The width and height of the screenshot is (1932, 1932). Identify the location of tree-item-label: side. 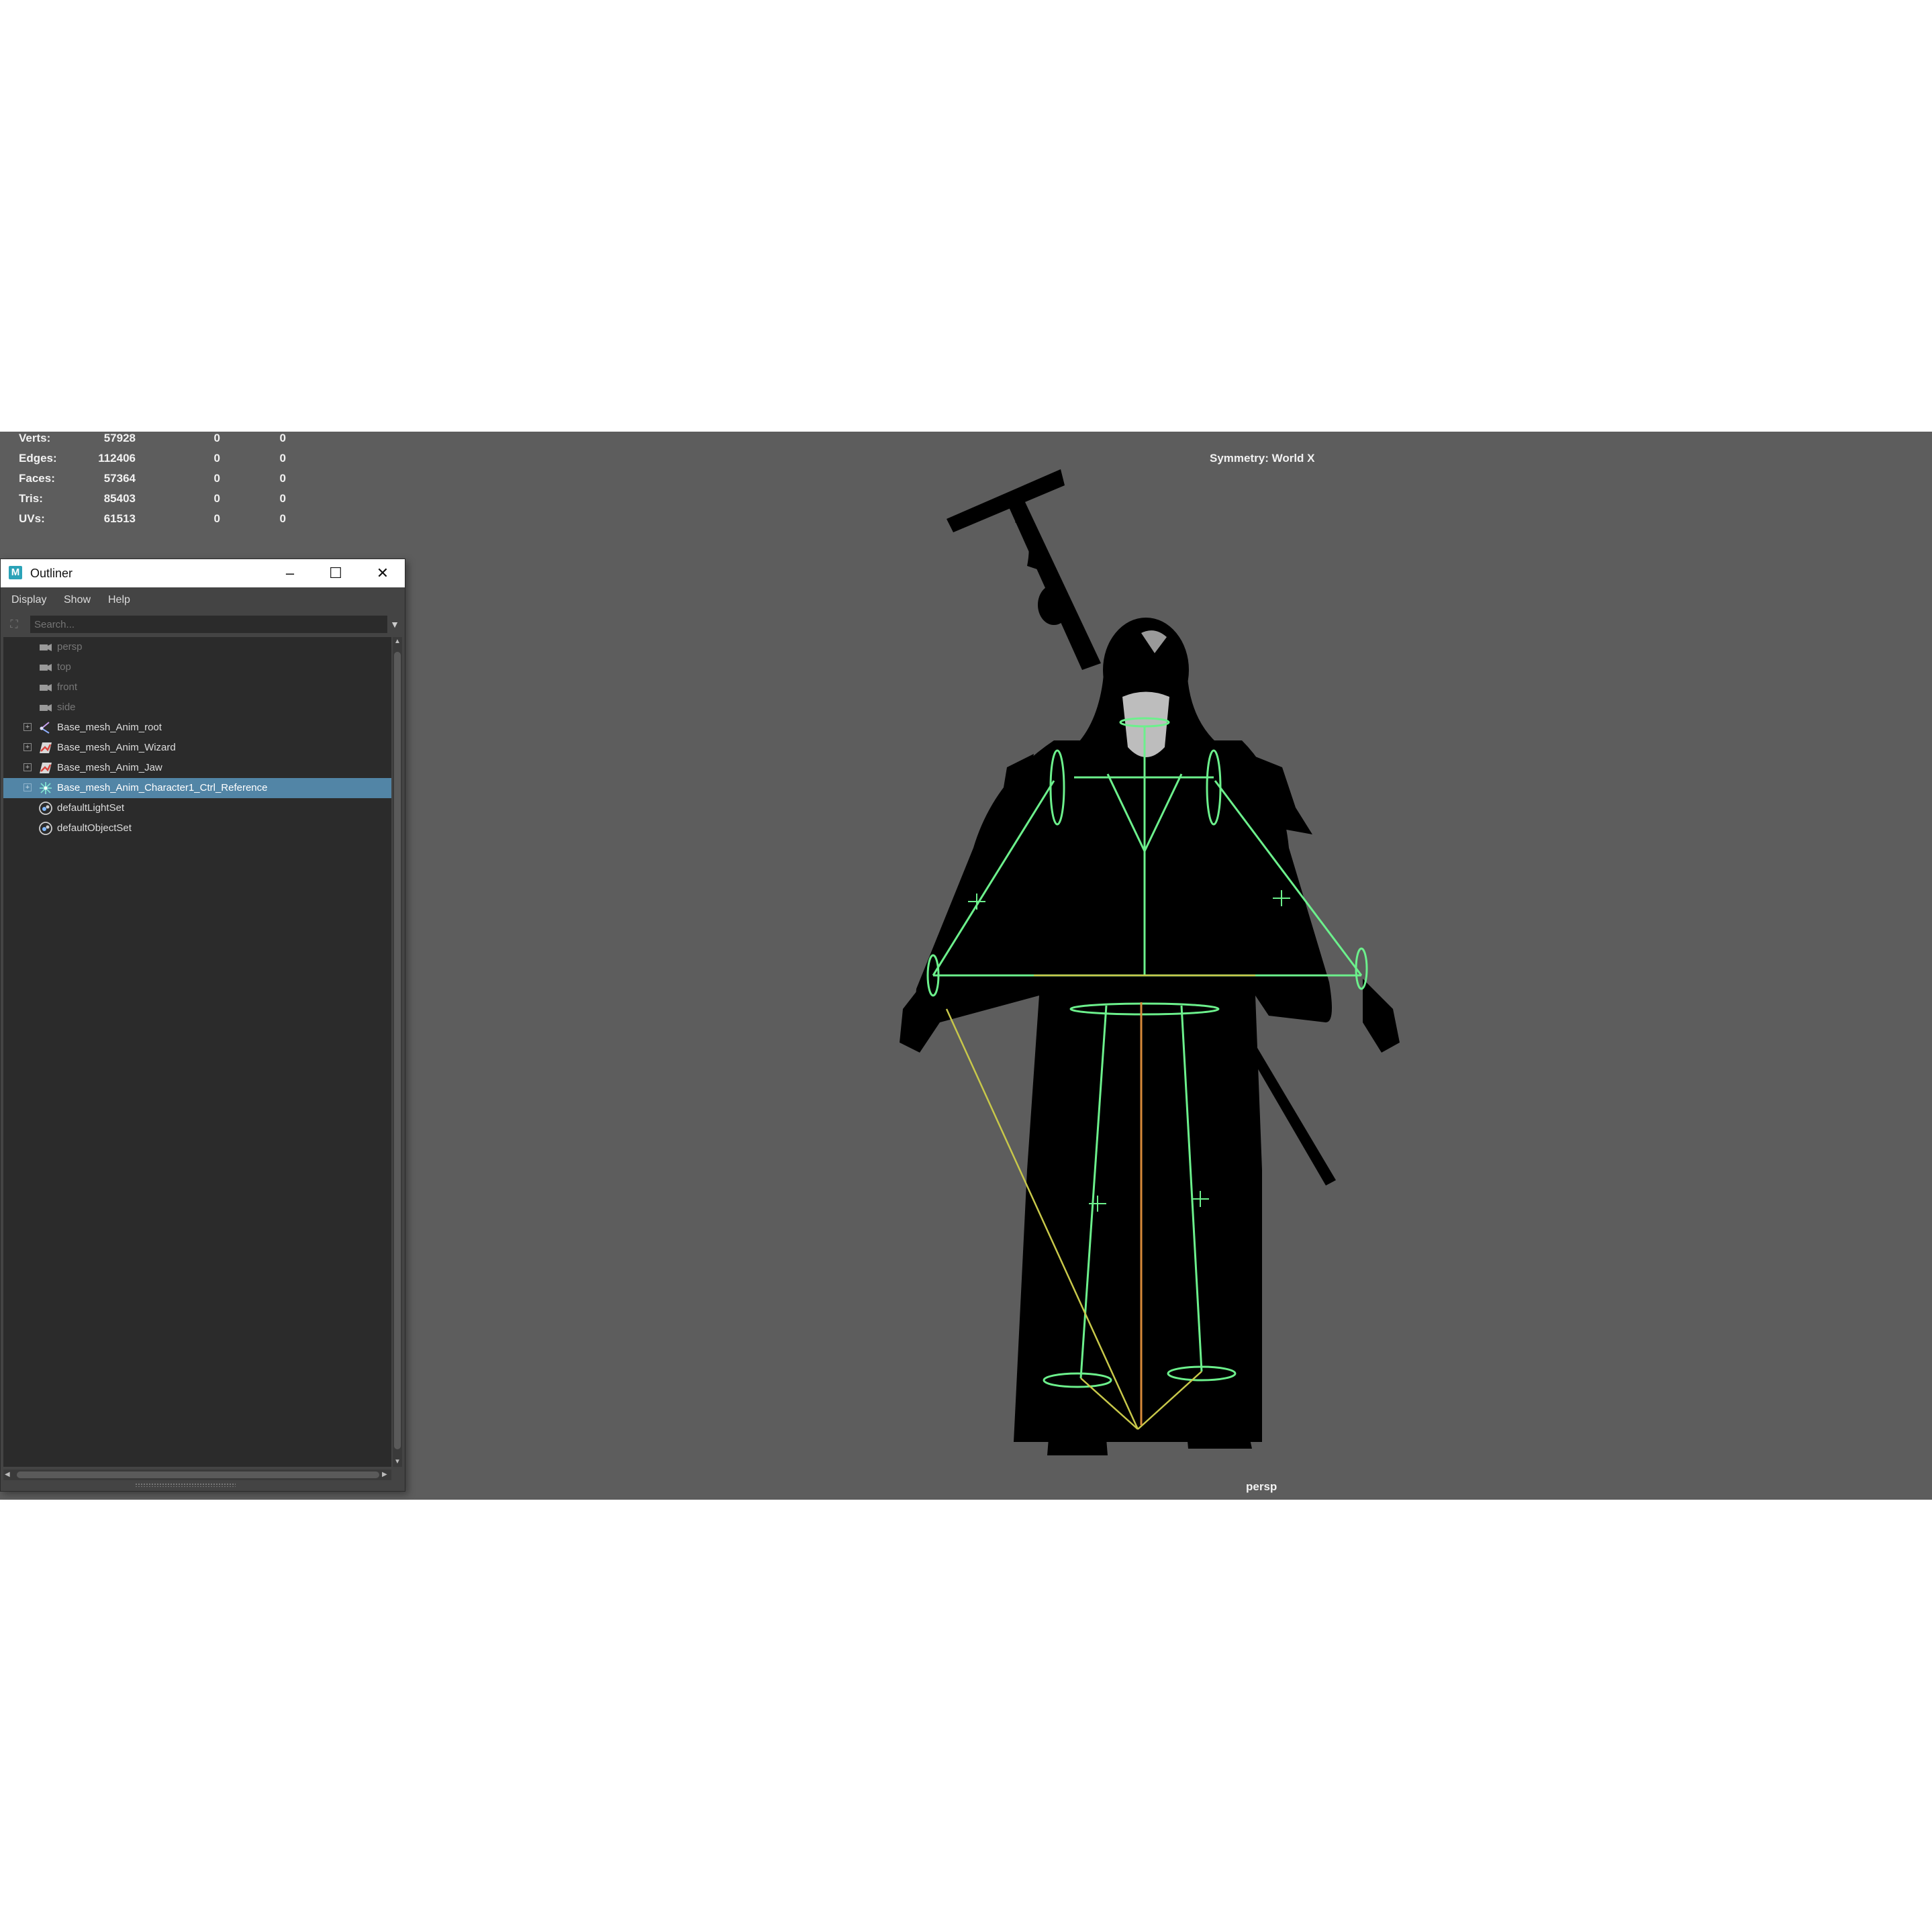
(66, 707).